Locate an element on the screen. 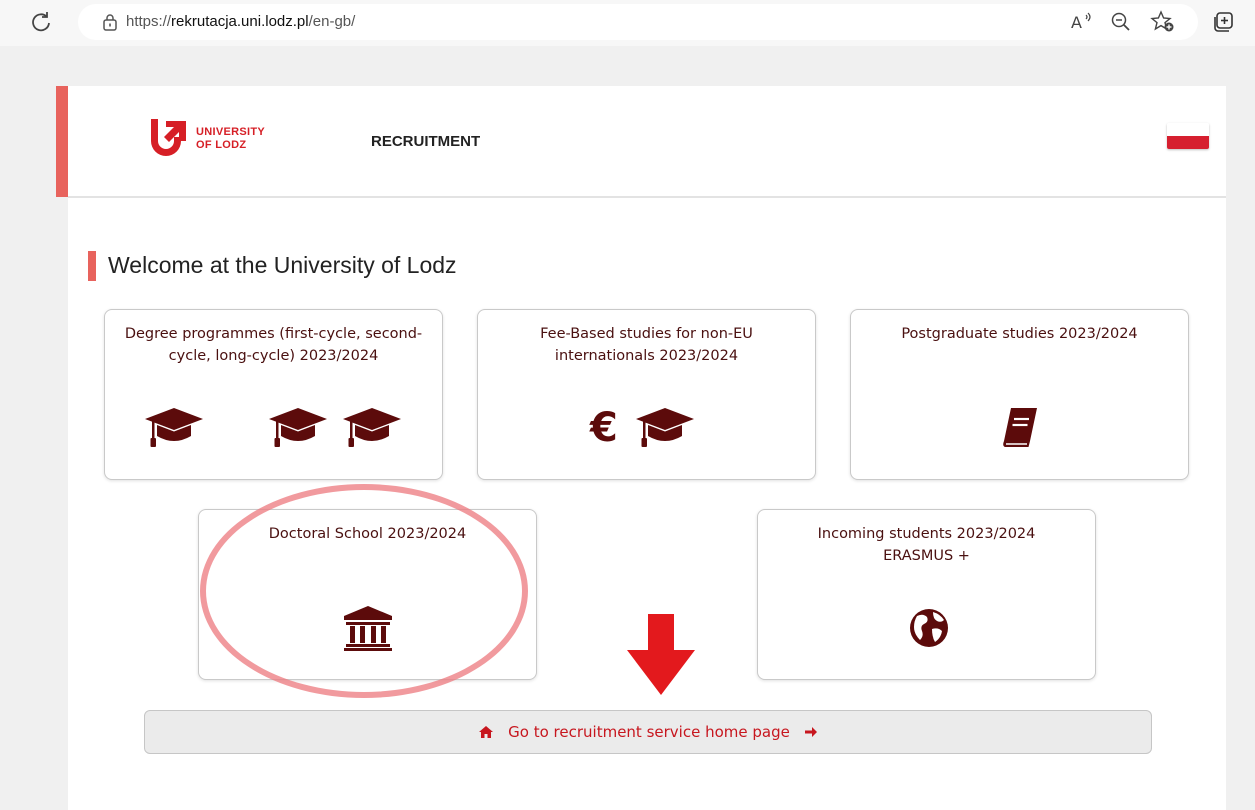  collections-icon is located at coordinates (1224, 22).